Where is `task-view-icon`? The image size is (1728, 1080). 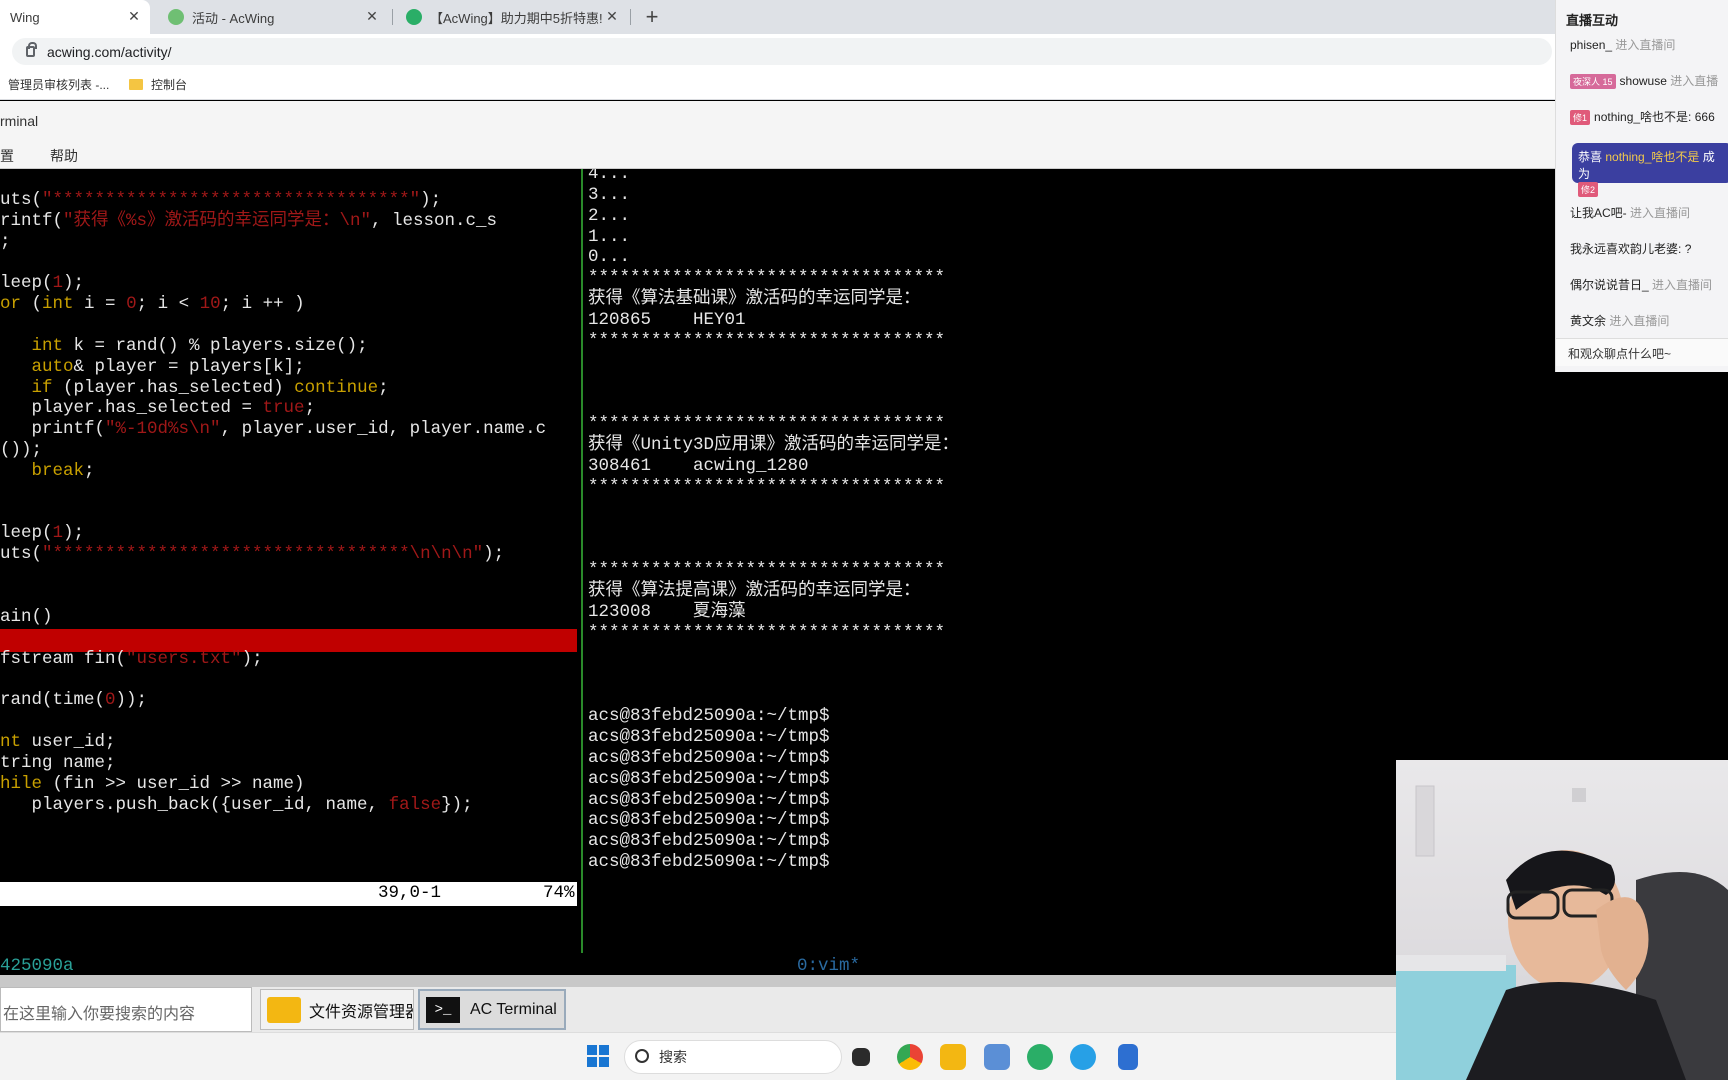 task-view-icon is located at coordinates (861, 1057).